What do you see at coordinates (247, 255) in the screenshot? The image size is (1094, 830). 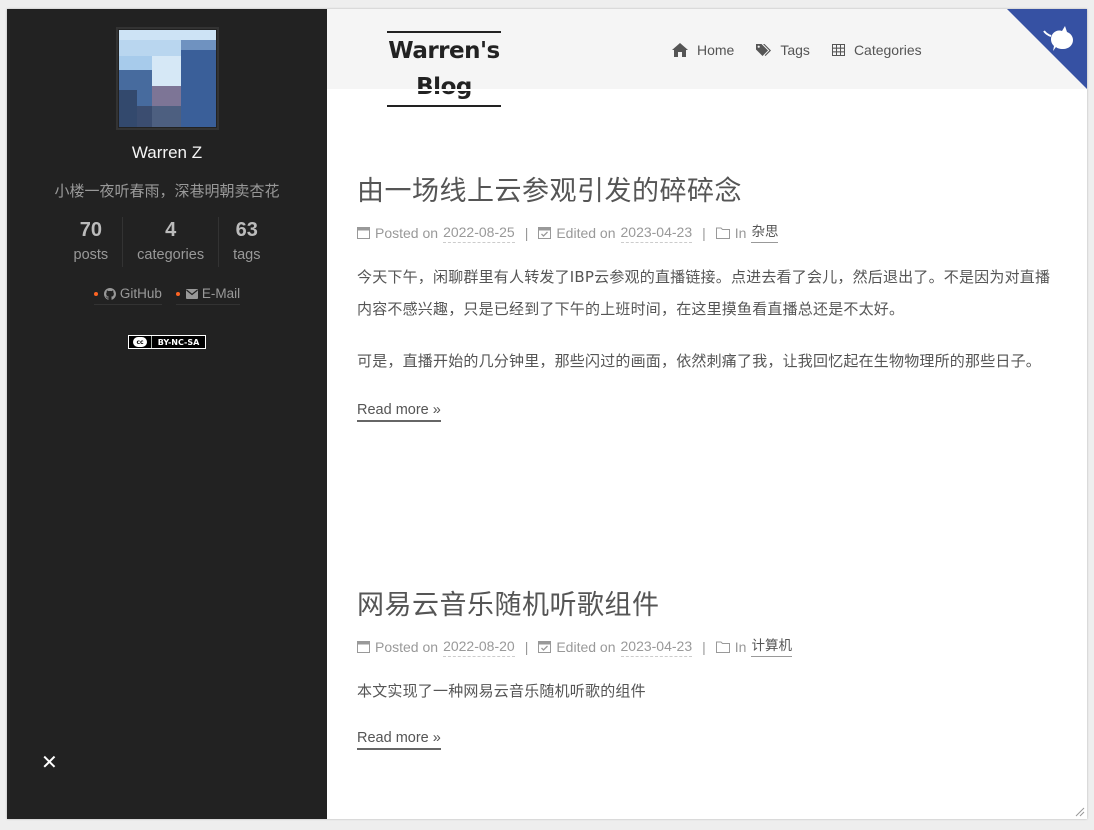 I see `tags-label: tags` at bounding box center [247, 255].